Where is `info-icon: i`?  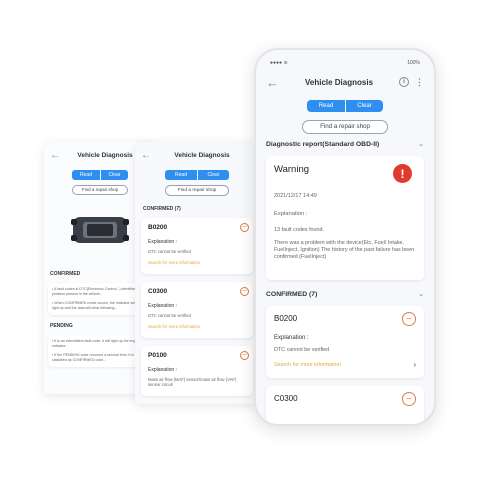 info-icon: i is located at coordinates (404, 82).